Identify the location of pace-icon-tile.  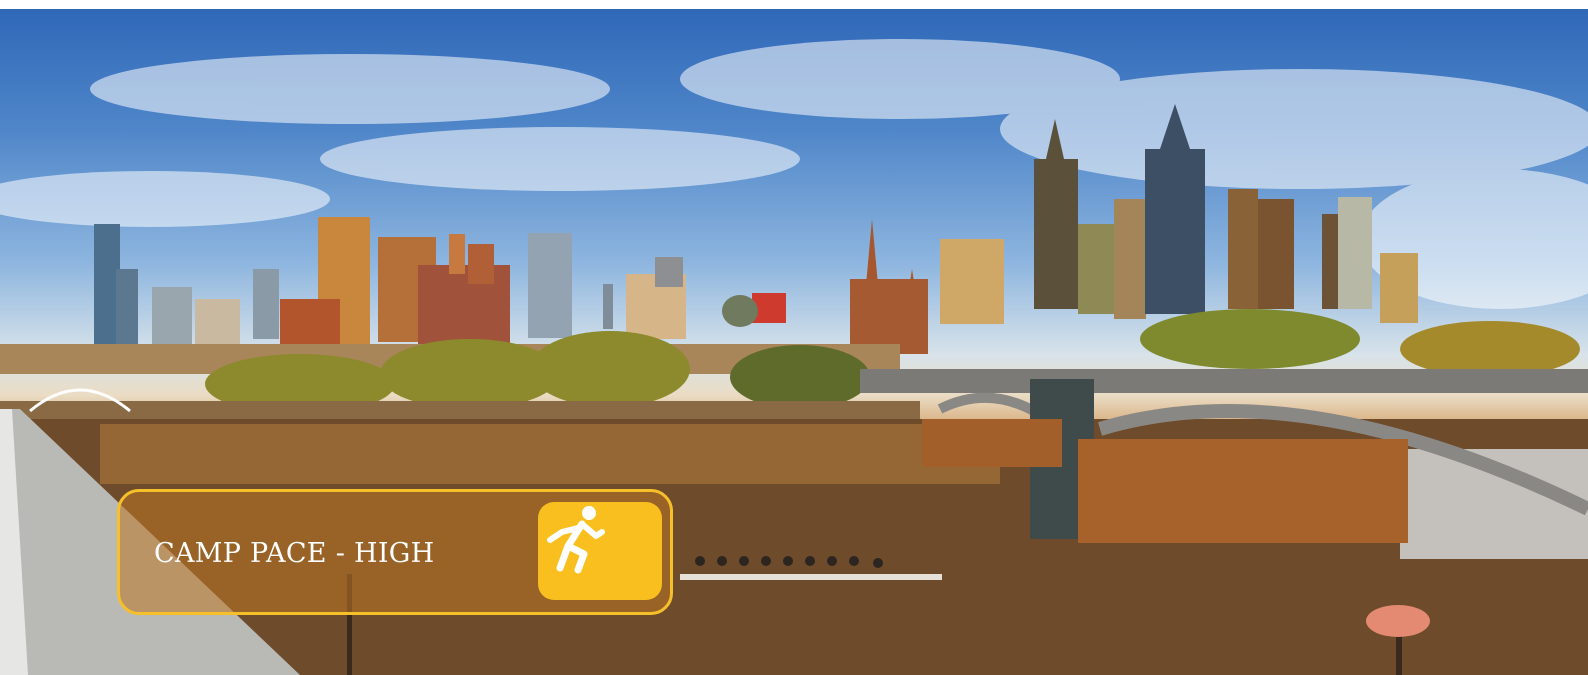
(600, 551).